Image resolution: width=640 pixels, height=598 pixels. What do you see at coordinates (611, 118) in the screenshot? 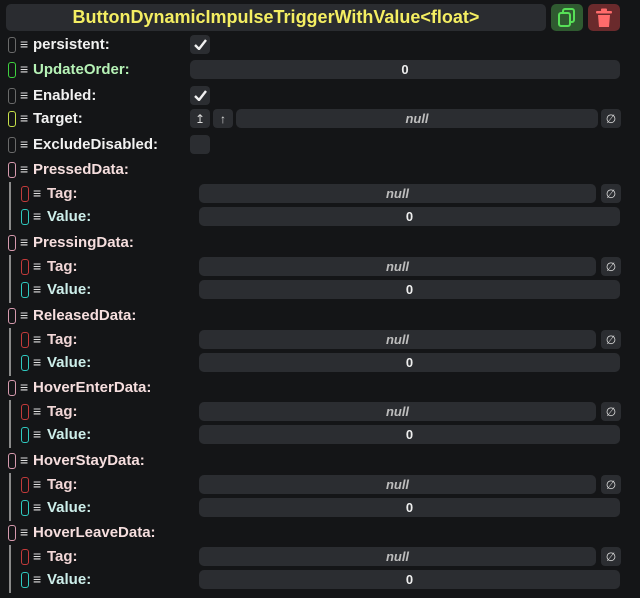
I see `target-clear-button: ∅` at bounding box center [611, 118].